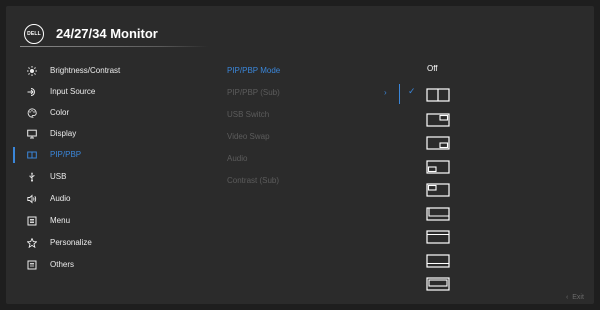 The width and height of the screenshot is (600, 310). What do you see at coordinates (60, 198) in the screenshot?
I see `menu-item-label: Audio` at bounding box center [60, 198].